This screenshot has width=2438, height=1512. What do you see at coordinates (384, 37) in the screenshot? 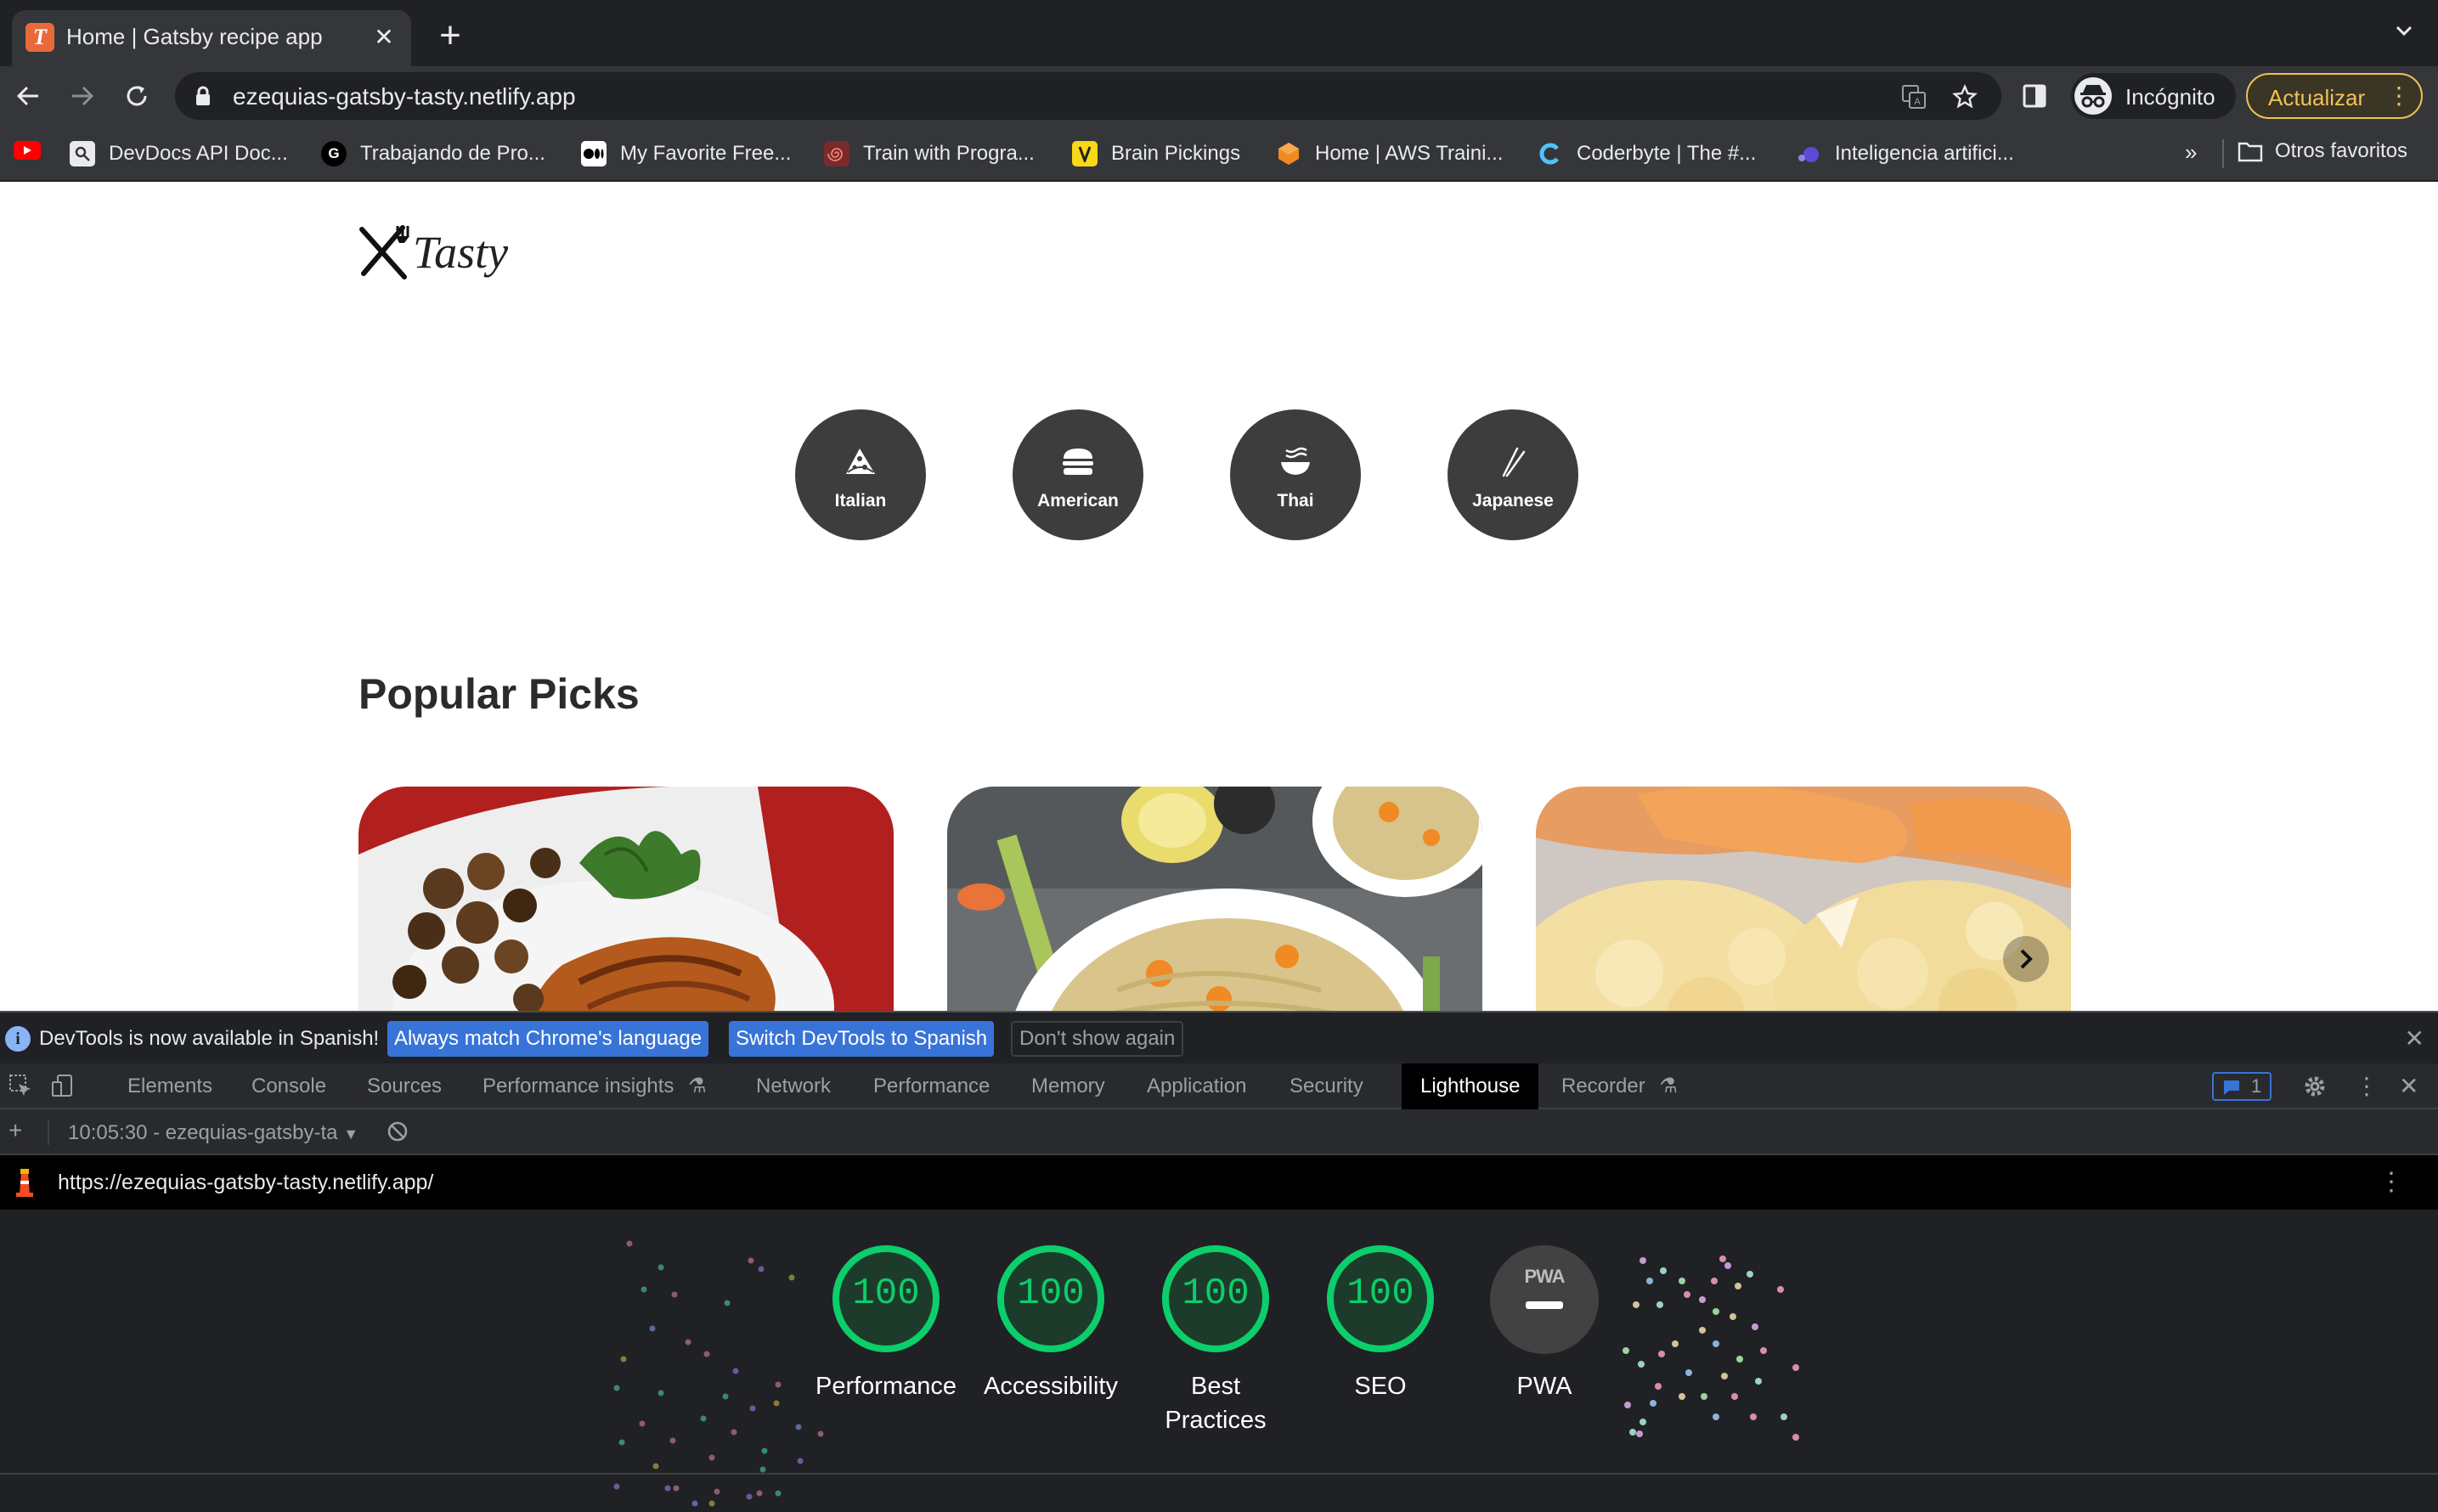
I see `tab-close-icon: ✕` at bounding box center [384, 37].